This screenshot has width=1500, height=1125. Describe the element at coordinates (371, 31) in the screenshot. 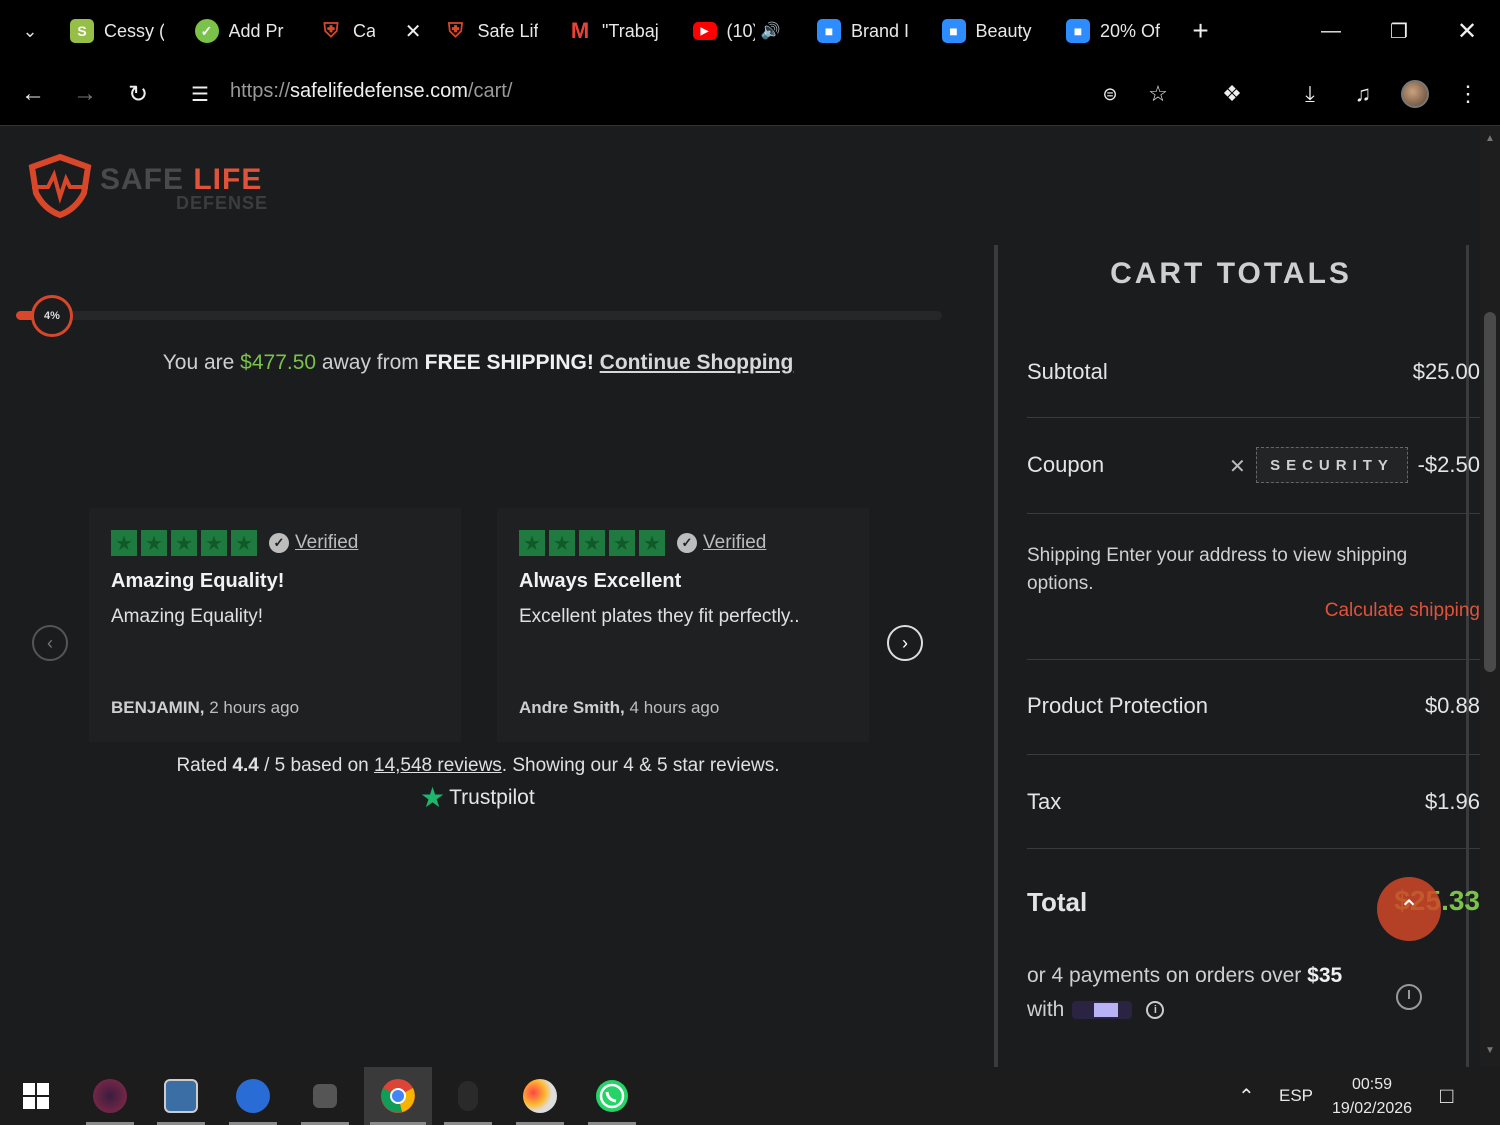

I see `tab-2-active: ⛨ Ca ✕` at that location.